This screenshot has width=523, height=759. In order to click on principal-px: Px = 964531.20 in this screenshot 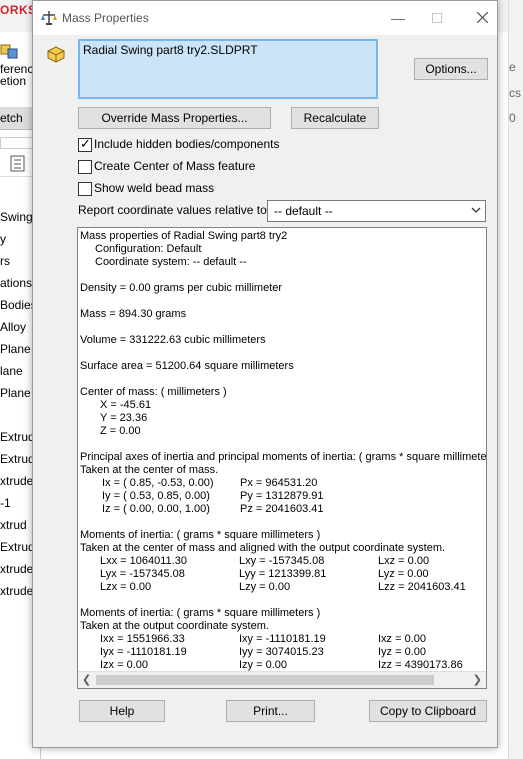, I will do `click(279, 483)`.